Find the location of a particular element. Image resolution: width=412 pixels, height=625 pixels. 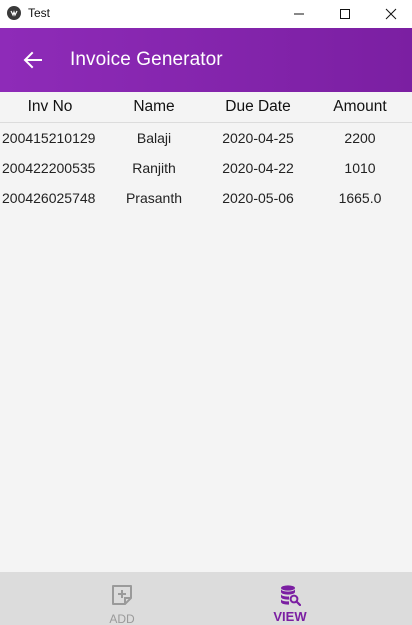

database-search-icon is located at coordinates (291, 595).